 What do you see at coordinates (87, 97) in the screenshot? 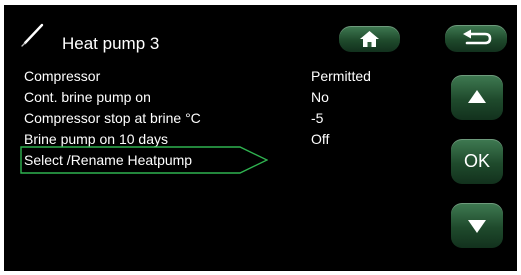
I see `menu-row-label: Cont. brine pump on` at bounding box center [87, 97].